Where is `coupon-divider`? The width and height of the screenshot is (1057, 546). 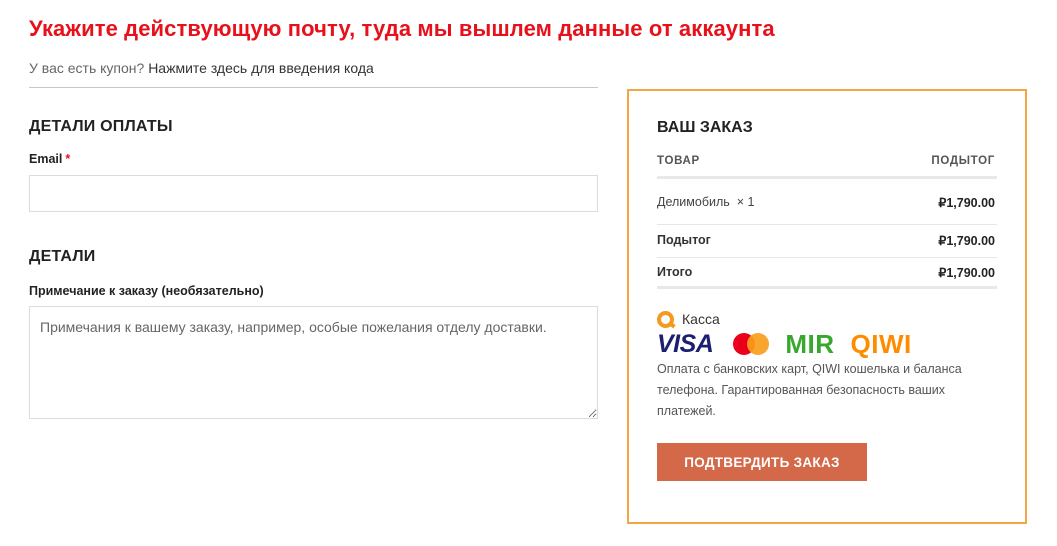 coupon-divider is located at coordinates (313, 87).